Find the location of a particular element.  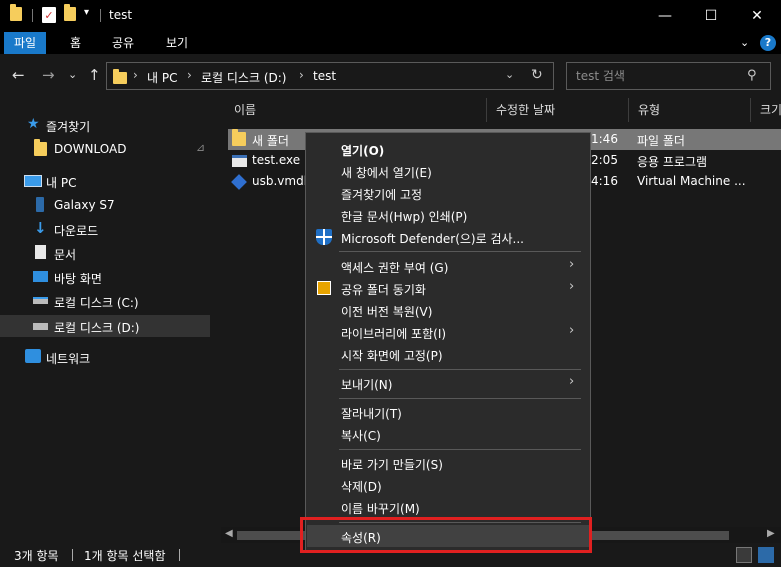

nav-item-this-pc: 내 PC is located at coordinates (105, 181).